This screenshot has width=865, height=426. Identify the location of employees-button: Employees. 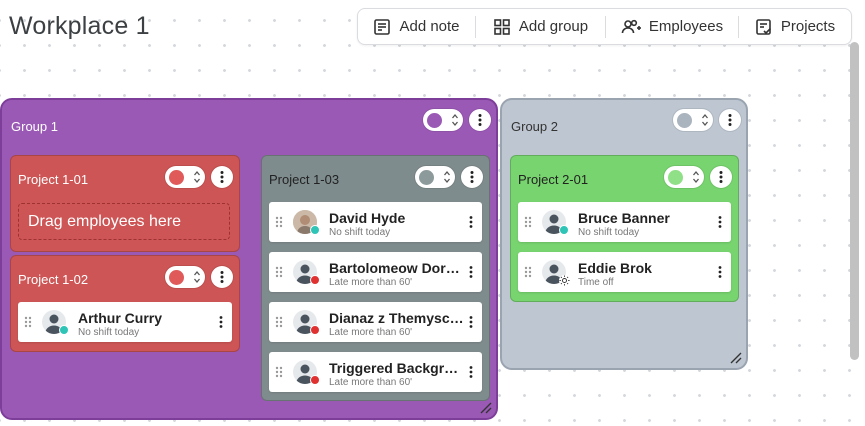
(672, 26).